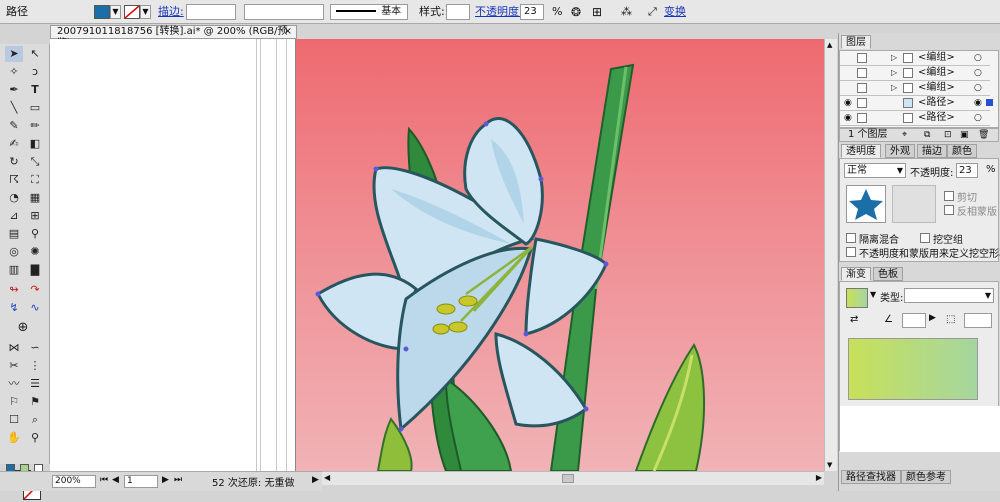 This screenshot has width=1000, height=502. What do you see at coordinates (315, 480) in the screenshot?
I see `status-arrow-icon: ▶` at bounding box center [315, 480].